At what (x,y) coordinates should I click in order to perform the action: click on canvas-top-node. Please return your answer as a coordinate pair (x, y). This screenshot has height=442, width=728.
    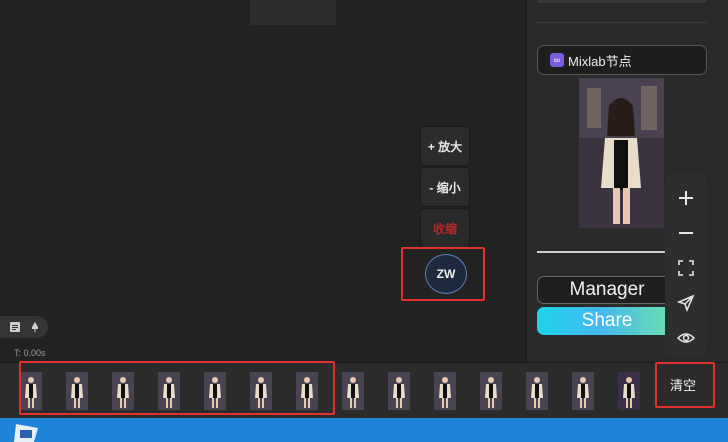
    Looking at the image, I should click on (293, 12).